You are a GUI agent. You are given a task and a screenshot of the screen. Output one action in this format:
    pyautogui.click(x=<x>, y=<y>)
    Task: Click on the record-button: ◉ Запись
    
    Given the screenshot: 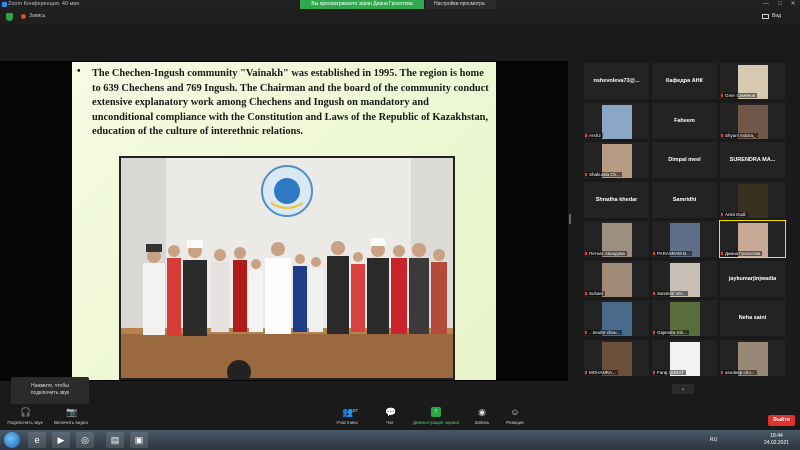 What is the action you would take?
    pyautogui.click(x=482, y=416)
    